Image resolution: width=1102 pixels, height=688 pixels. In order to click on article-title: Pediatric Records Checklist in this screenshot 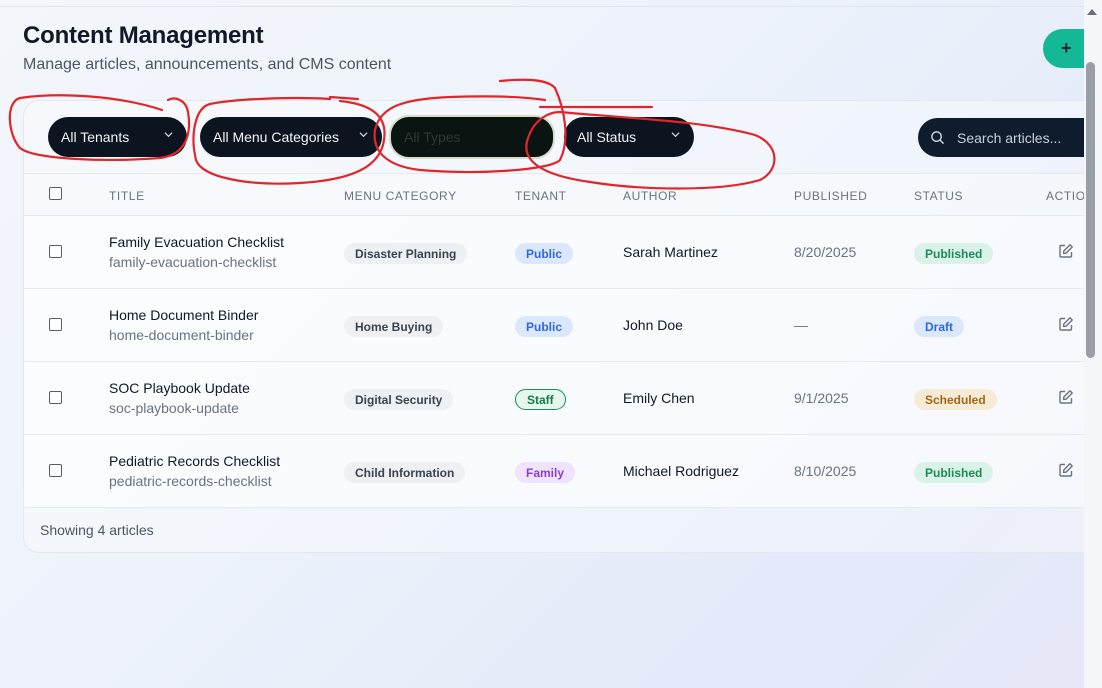, I will do `click(194, 461)`.